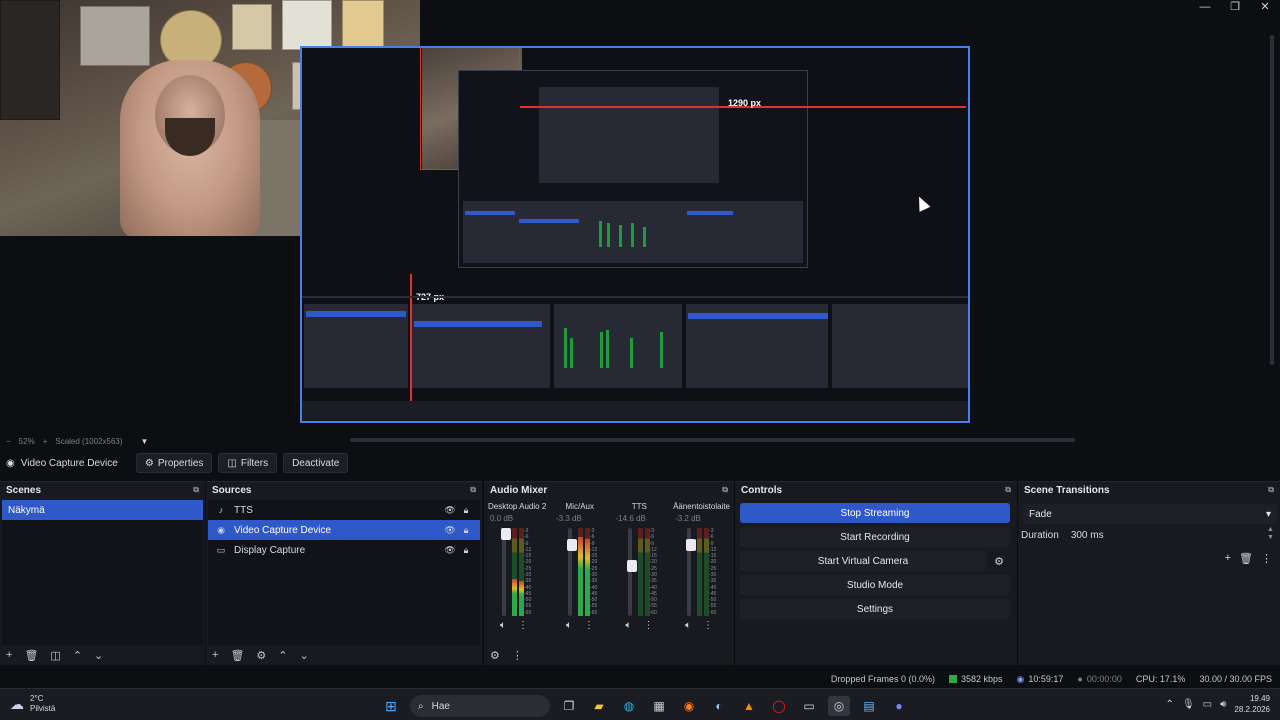  What do you see at coordinates (1205, 7) in the screenshot?
I see `minimize-button: —` at bounding box center [1205, 7].